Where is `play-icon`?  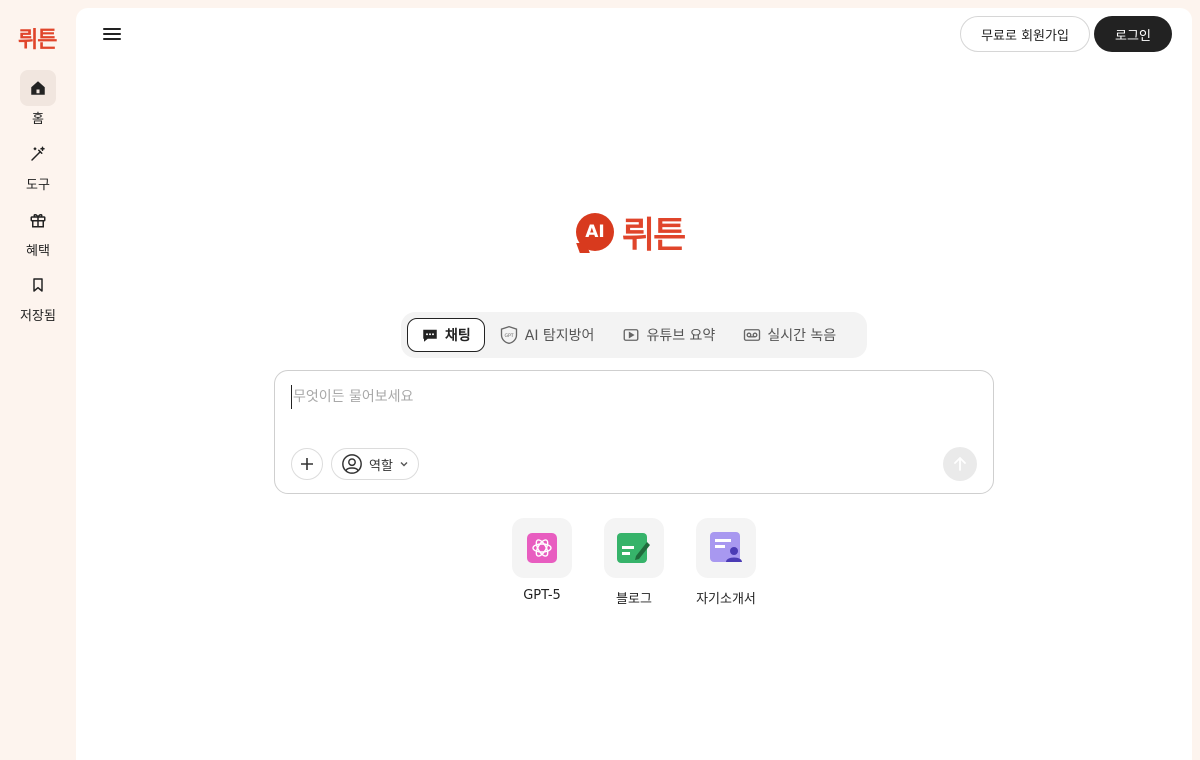
play-icon is located at coordinates (631, 335).